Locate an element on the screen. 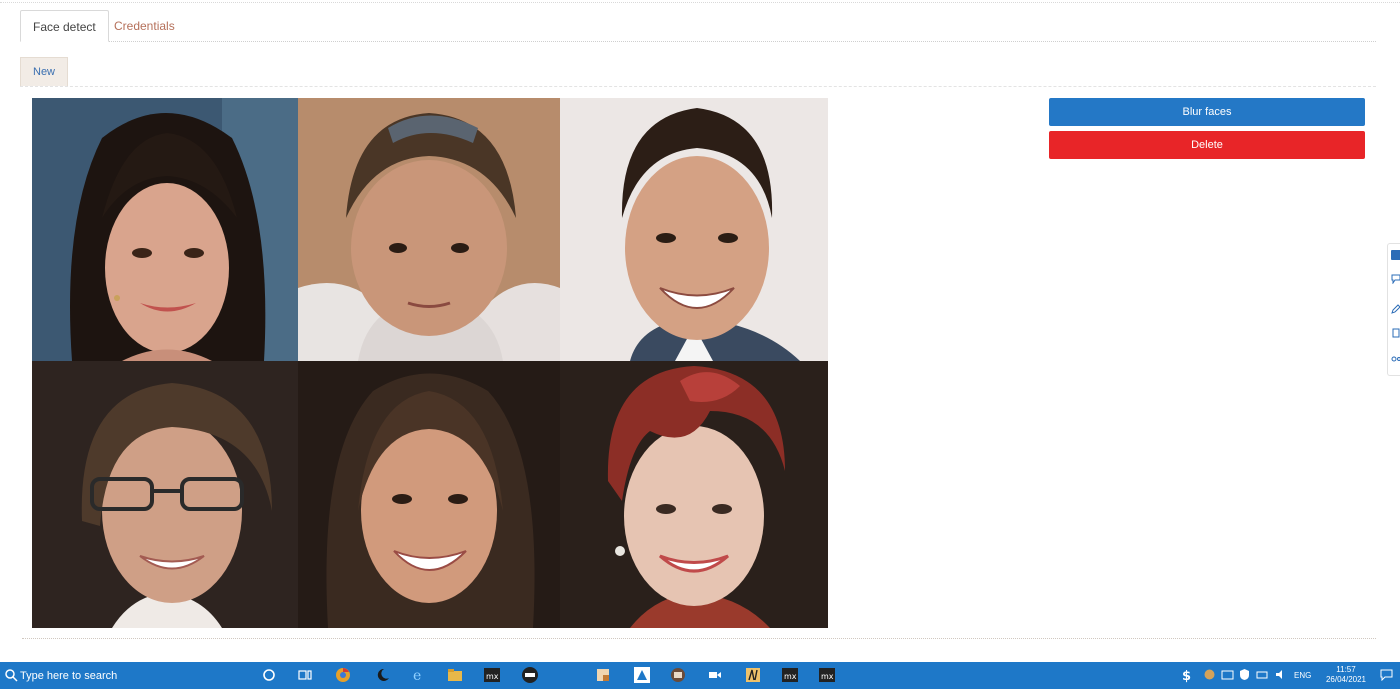 The image size is (1400, 689). remote-app-icon is located at coordinates (678, 675).